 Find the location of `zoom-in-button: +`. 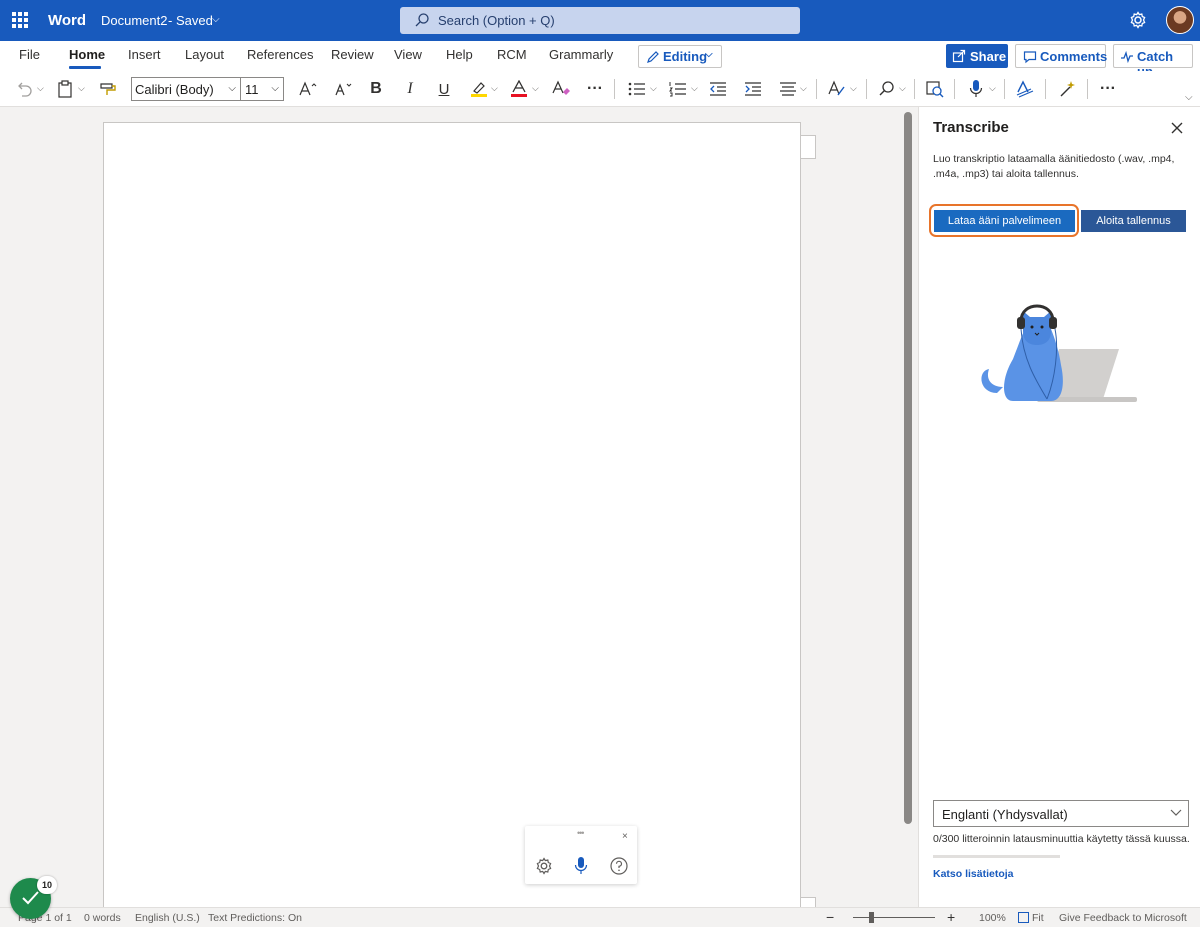

zoom-in-button: + is located at coordinates (951, 917).